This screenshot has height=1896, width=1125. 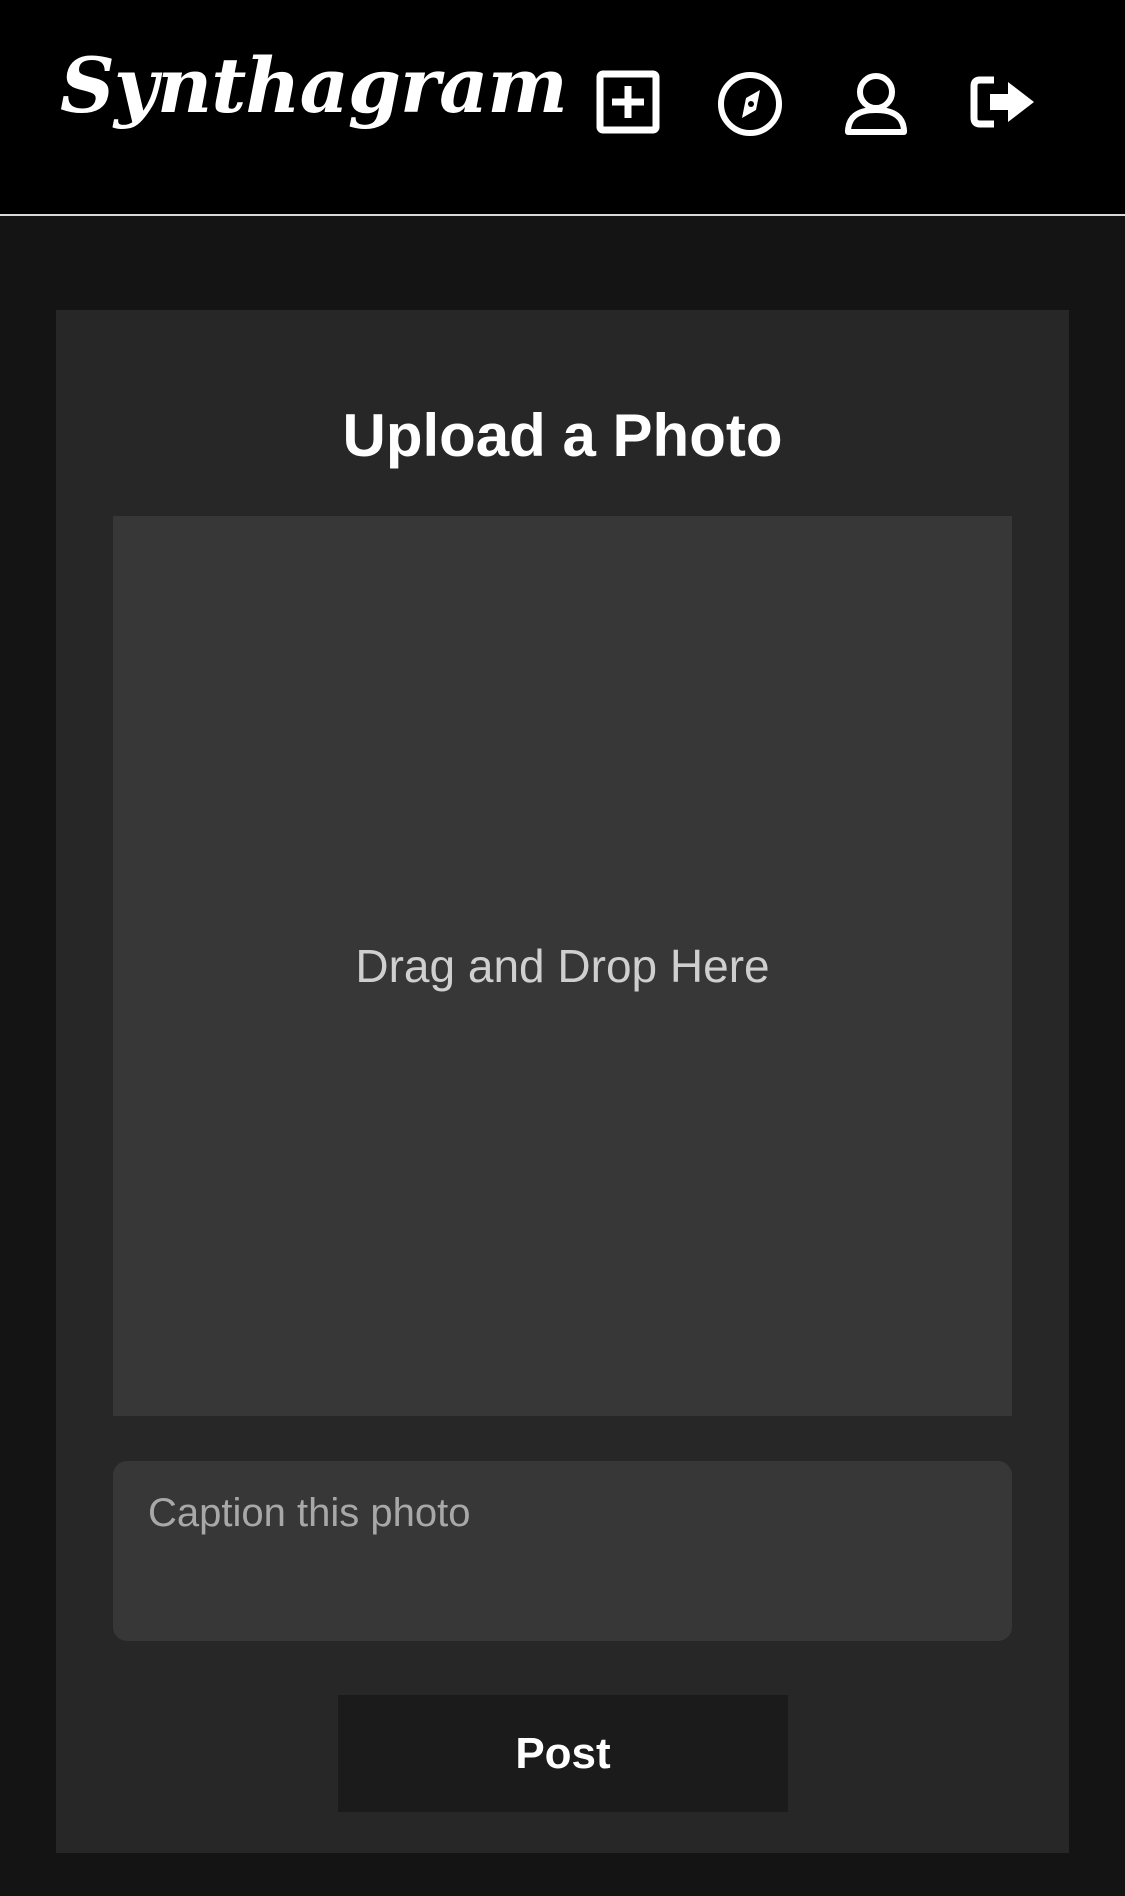 I want to click on logout-icon, so click(x=1004, y=106).